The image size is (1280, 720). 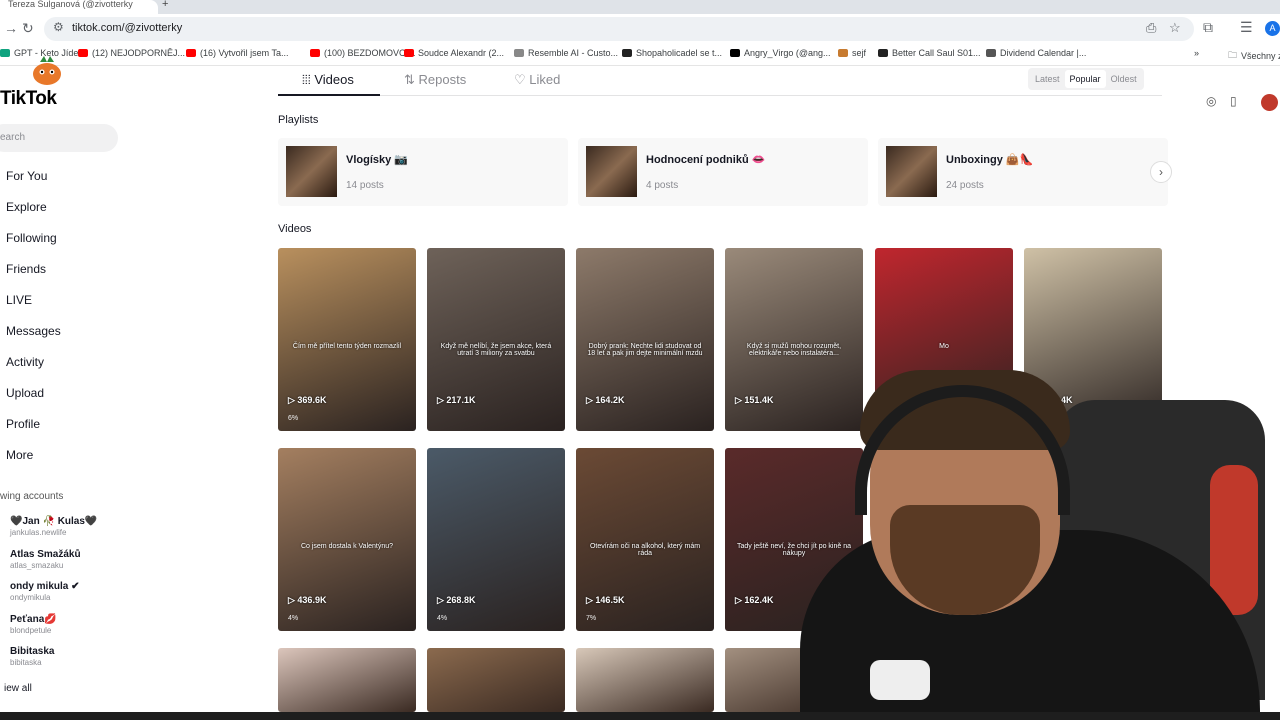 I want to click on phone-icon: ▯, so click(x=1233, y=101).